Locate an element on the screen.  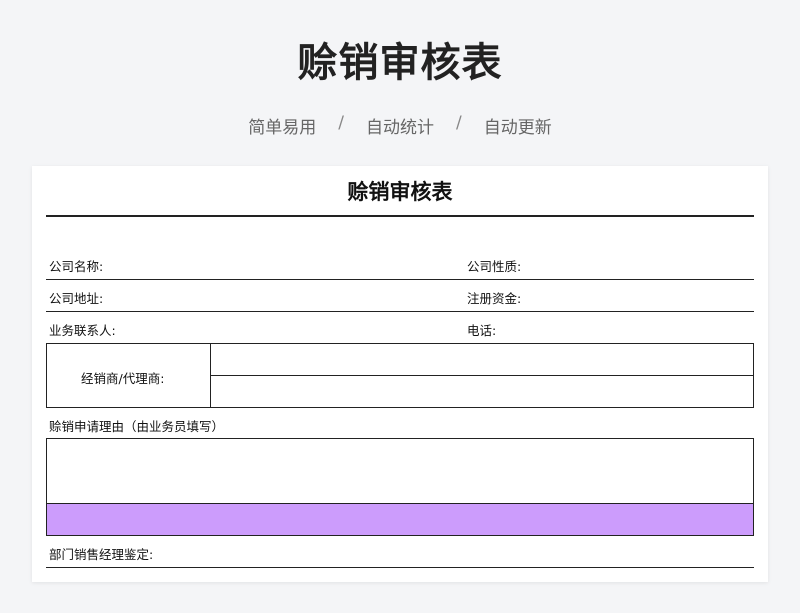
page-title: 赊销审核表 is located at coordinates (400, 63).